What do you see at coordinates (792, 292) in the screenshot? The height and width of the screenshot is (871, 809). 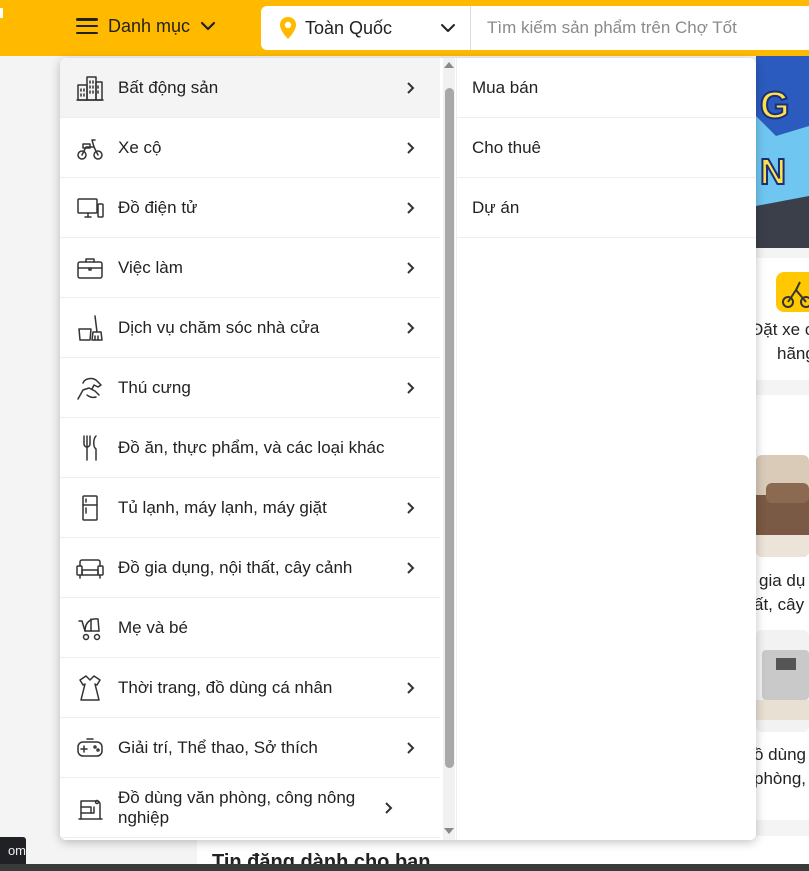 I see `moto-shortcut-icon` at bounding box center [792, 292].